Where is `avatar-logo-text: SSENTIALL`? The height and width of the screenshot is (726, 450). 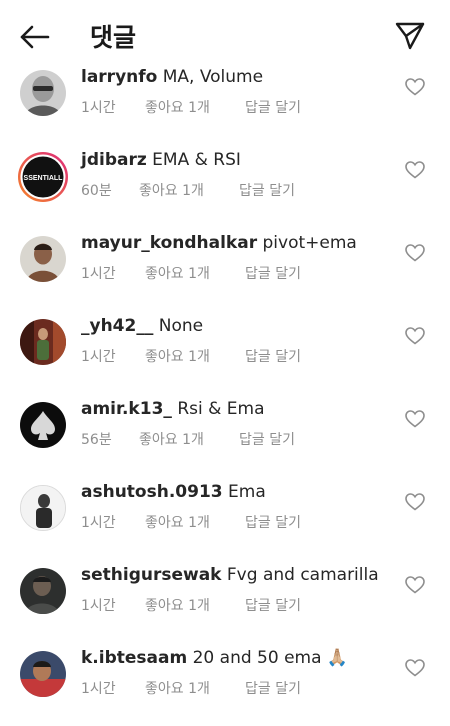
avatar-logo-text: SSENTIALL is located at coordinates (44, 178).